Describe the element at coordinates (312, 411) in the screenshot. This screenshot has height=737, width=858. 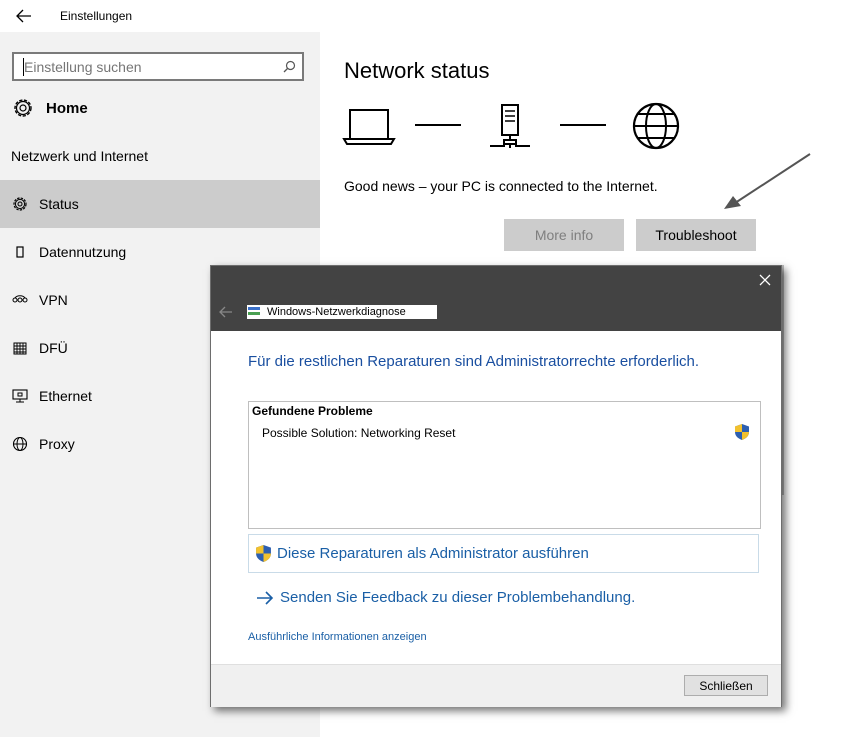
I see `problems-title: Gefundene Probleme` at that location.